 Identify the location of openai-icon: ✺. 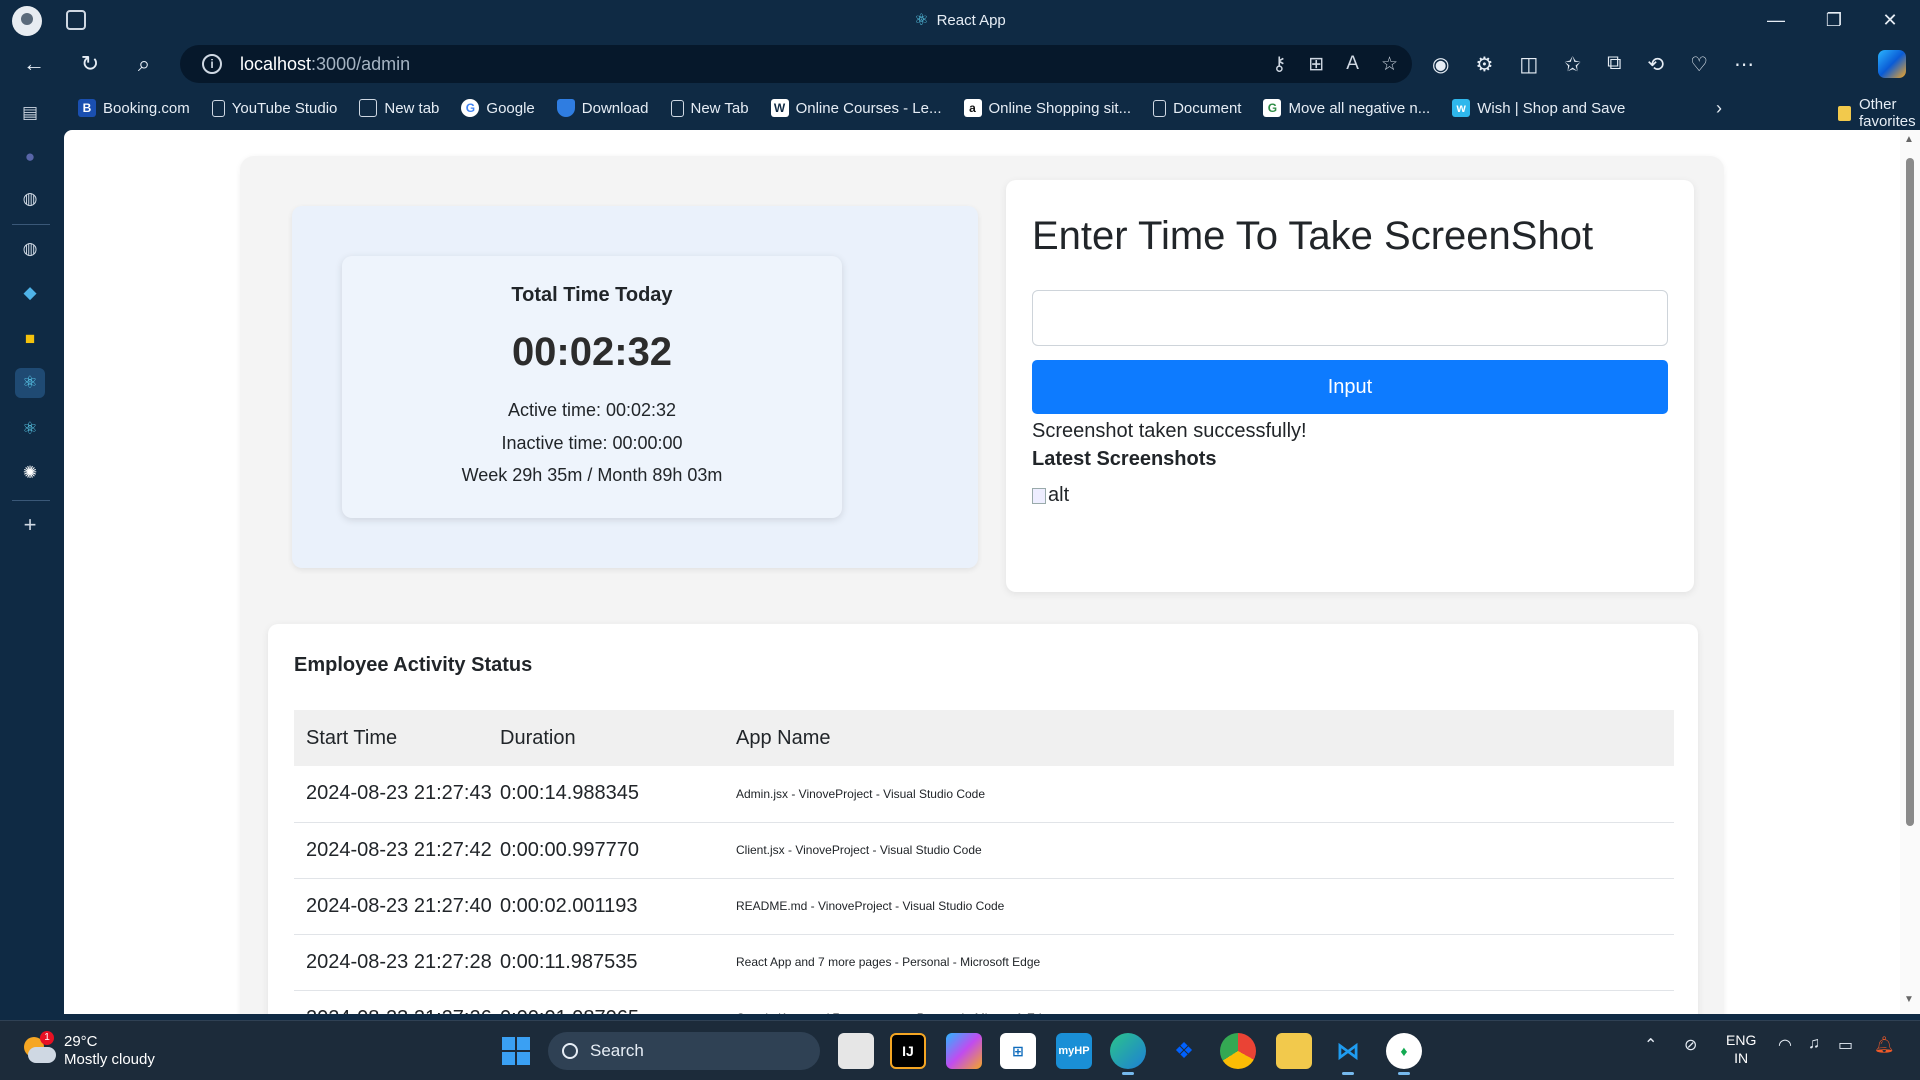
(30, 473).